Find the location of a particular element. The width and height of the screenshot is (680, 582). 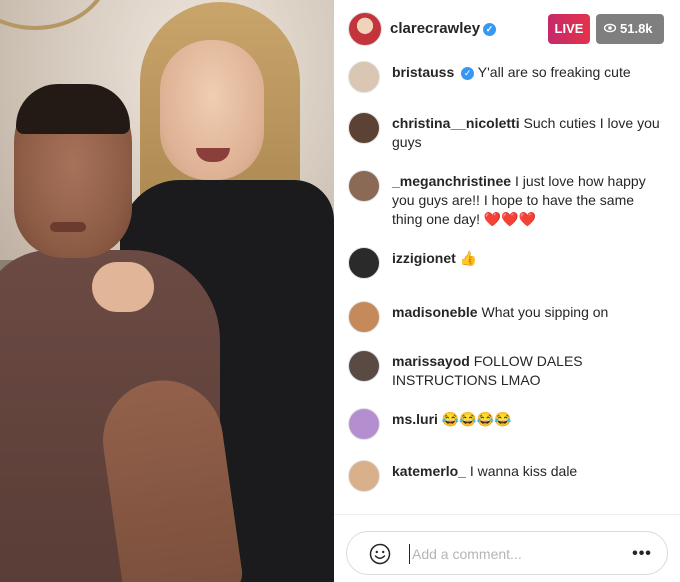

comment-footer: ••• is located at coordinates (507, 548).